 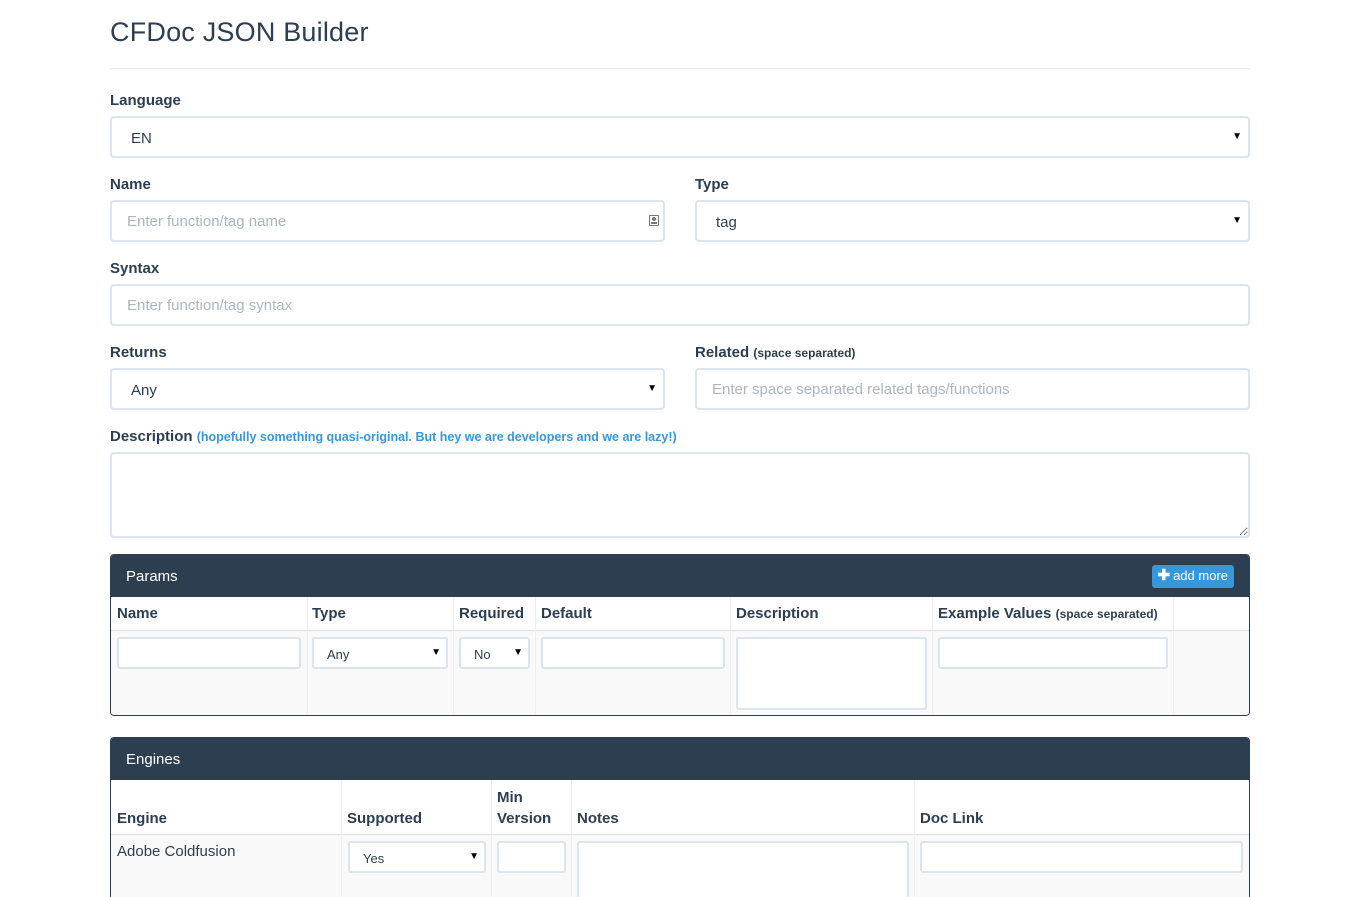 I want to click on description-label-text: Description, so click(x=151, y=436).